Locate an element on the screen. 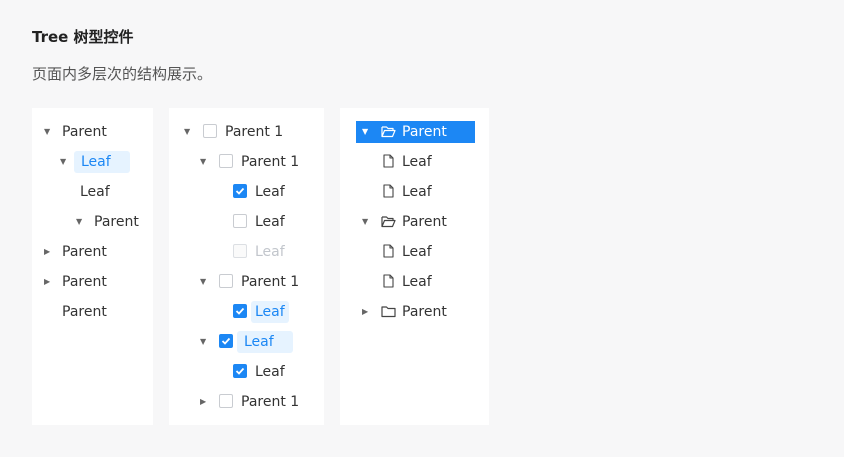 This screenshot has width=844, height=457. folder-icon is located at coordinates (388, 312).